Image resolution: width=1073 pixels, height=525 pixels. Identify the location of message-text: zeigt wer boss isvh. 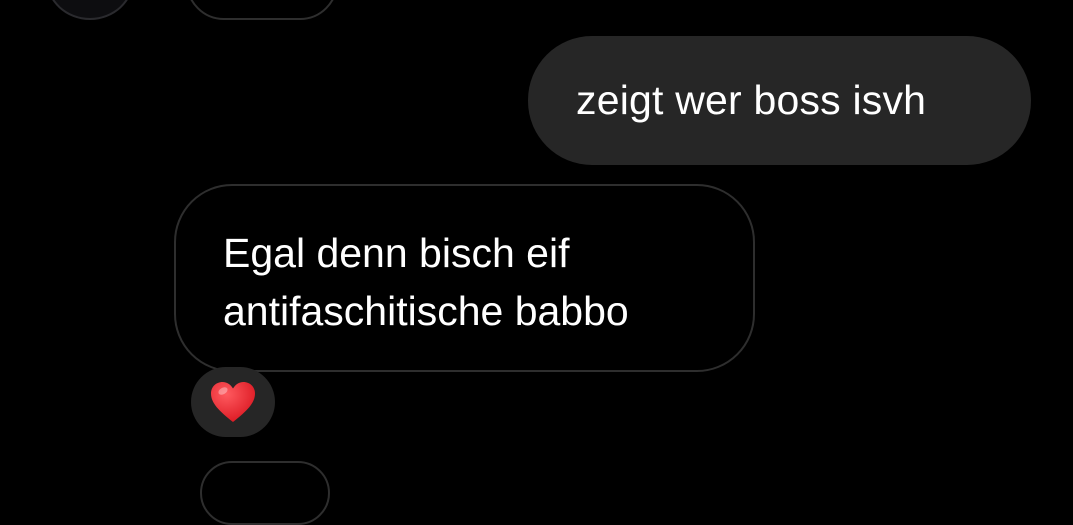
(751, 100).